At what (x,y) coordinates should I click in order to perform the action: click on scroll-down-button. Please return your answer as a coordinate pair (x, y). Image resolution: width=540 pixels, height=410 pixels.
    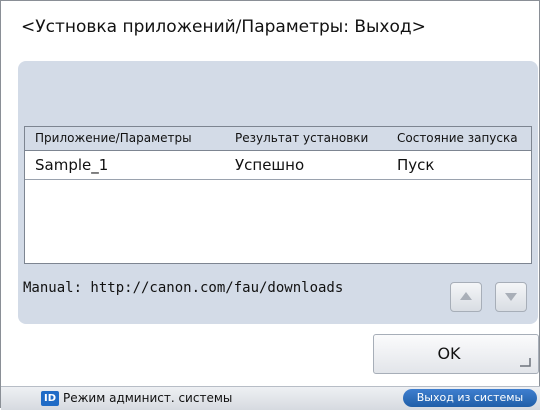
    Looking at the image, I should click on (511, 297).